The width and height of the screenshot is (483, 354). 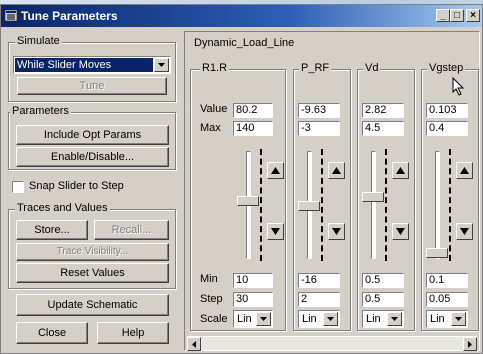 I want to click on step-field: 0.05, so click(x=447, y=299).